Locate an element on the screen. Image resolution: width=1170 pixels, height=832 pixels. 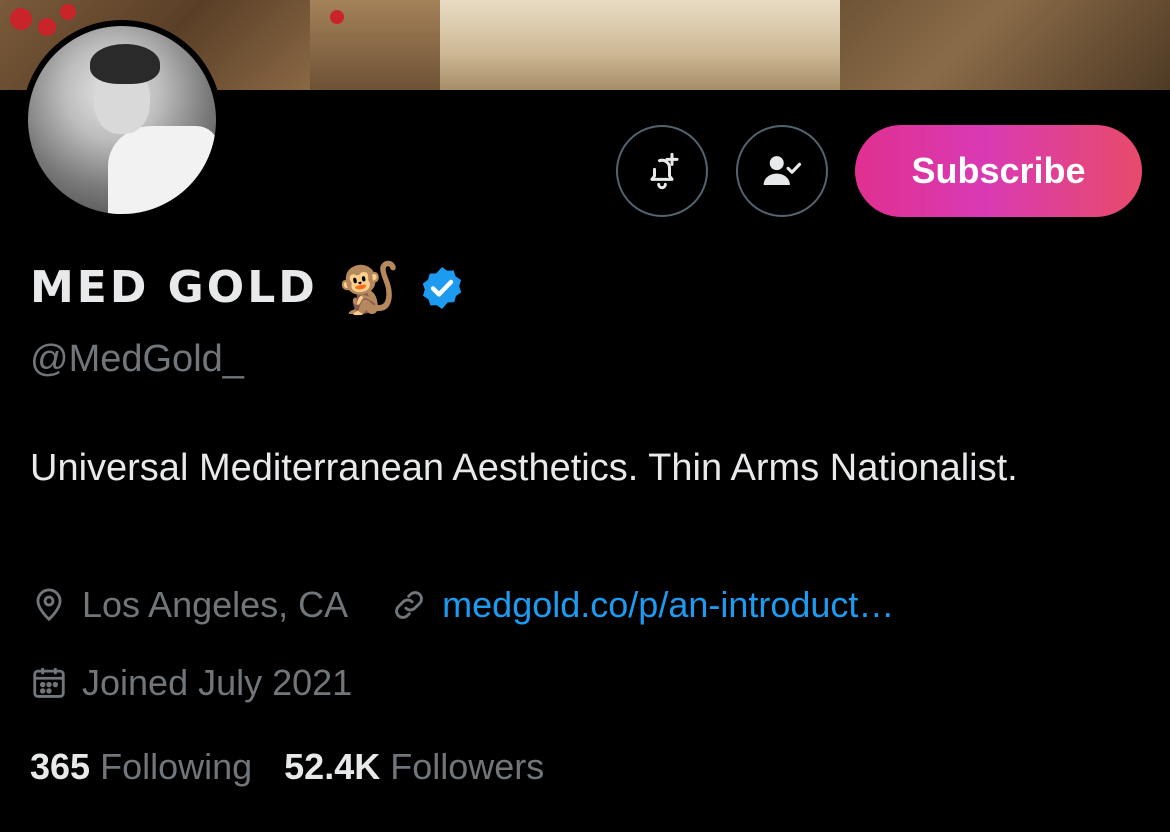
followers-count: 52.4K is located at coordinates (332, 766).